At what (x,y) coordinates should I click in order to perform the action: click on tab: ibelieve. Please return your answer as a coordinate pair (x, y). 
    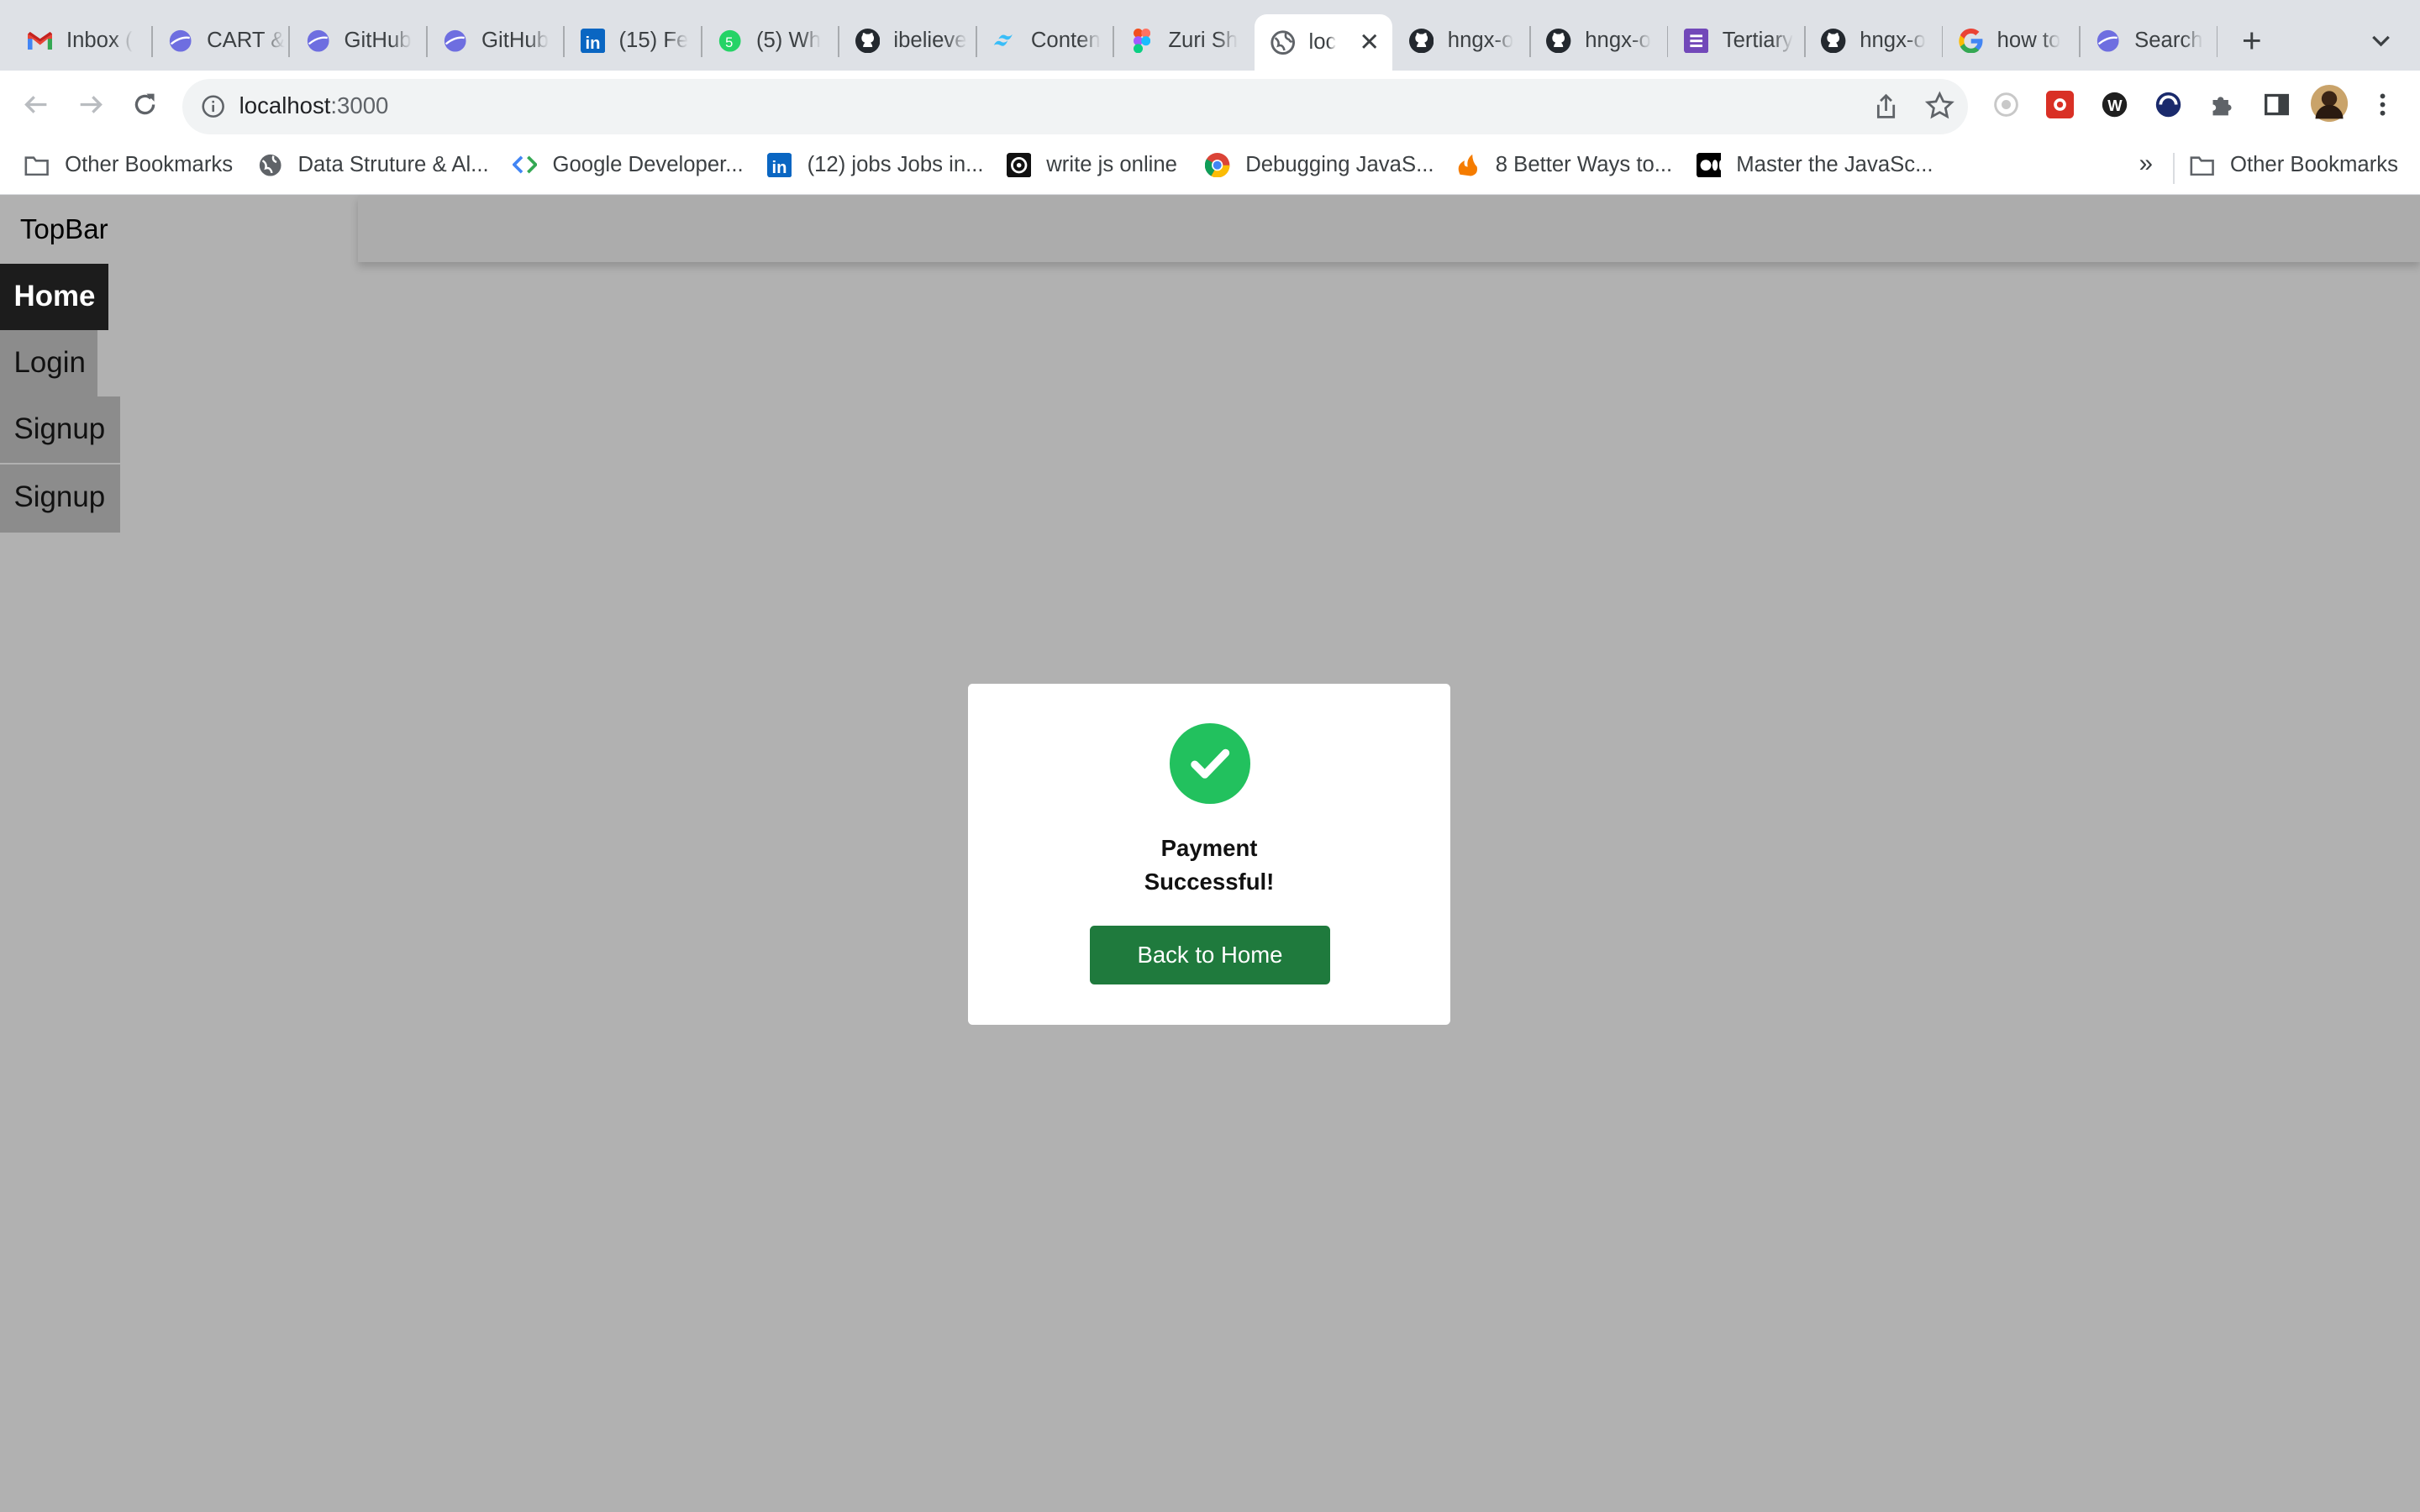
    Looking at the image, I should click on (907, 41).